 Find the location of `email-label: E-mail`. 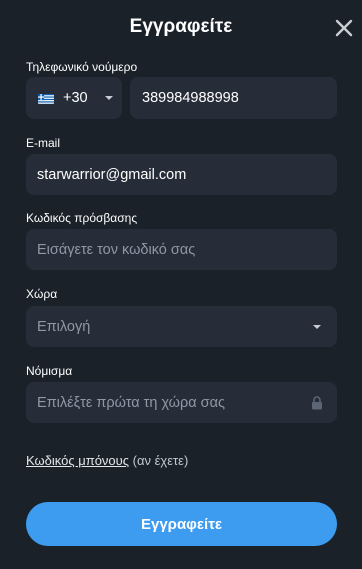

email-label: E-mail is located at coordinates (43, 143).